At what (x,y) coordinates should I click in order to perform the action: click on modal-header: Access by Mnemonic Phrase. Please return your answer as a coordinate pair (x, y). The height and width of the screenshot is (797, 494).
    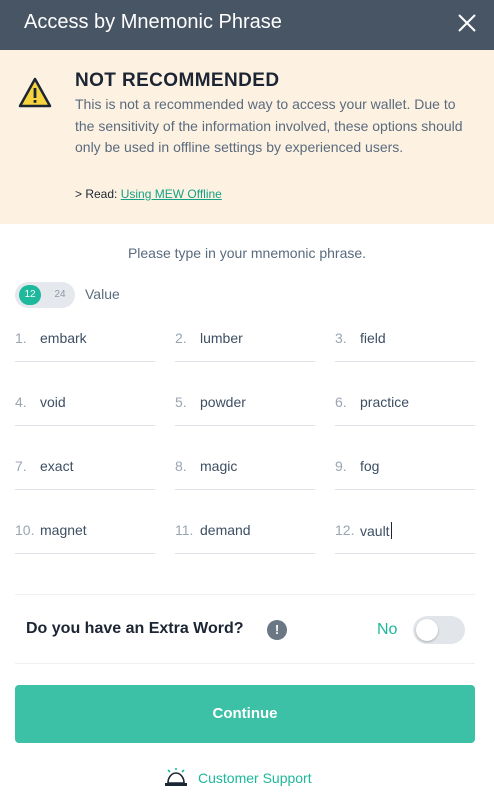
    Looking at the image, I should click on (247, 25).